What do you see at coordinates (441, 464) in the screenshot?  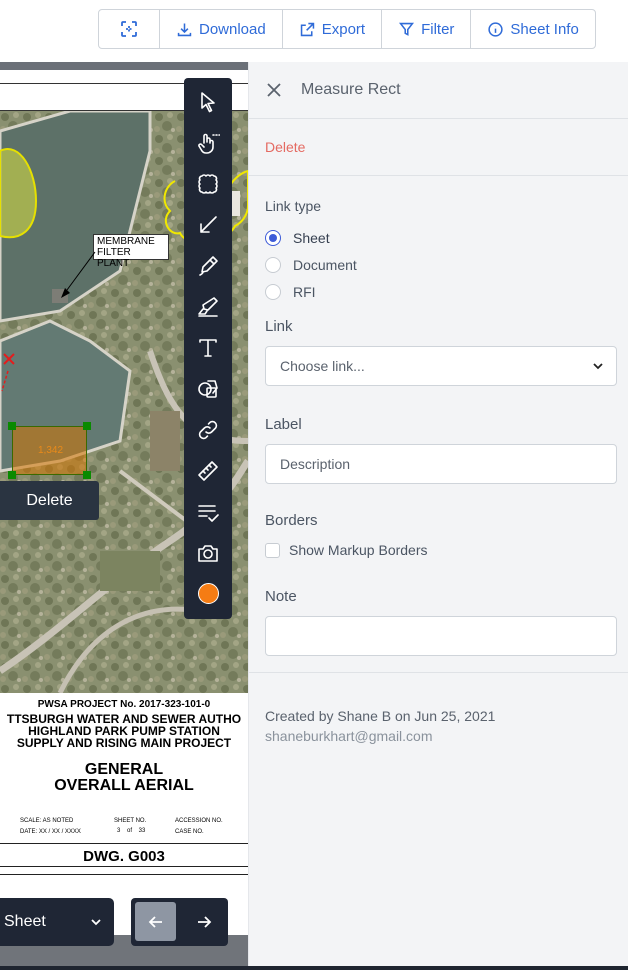 I see `label-input: Description` at bounding box center [441, 464].